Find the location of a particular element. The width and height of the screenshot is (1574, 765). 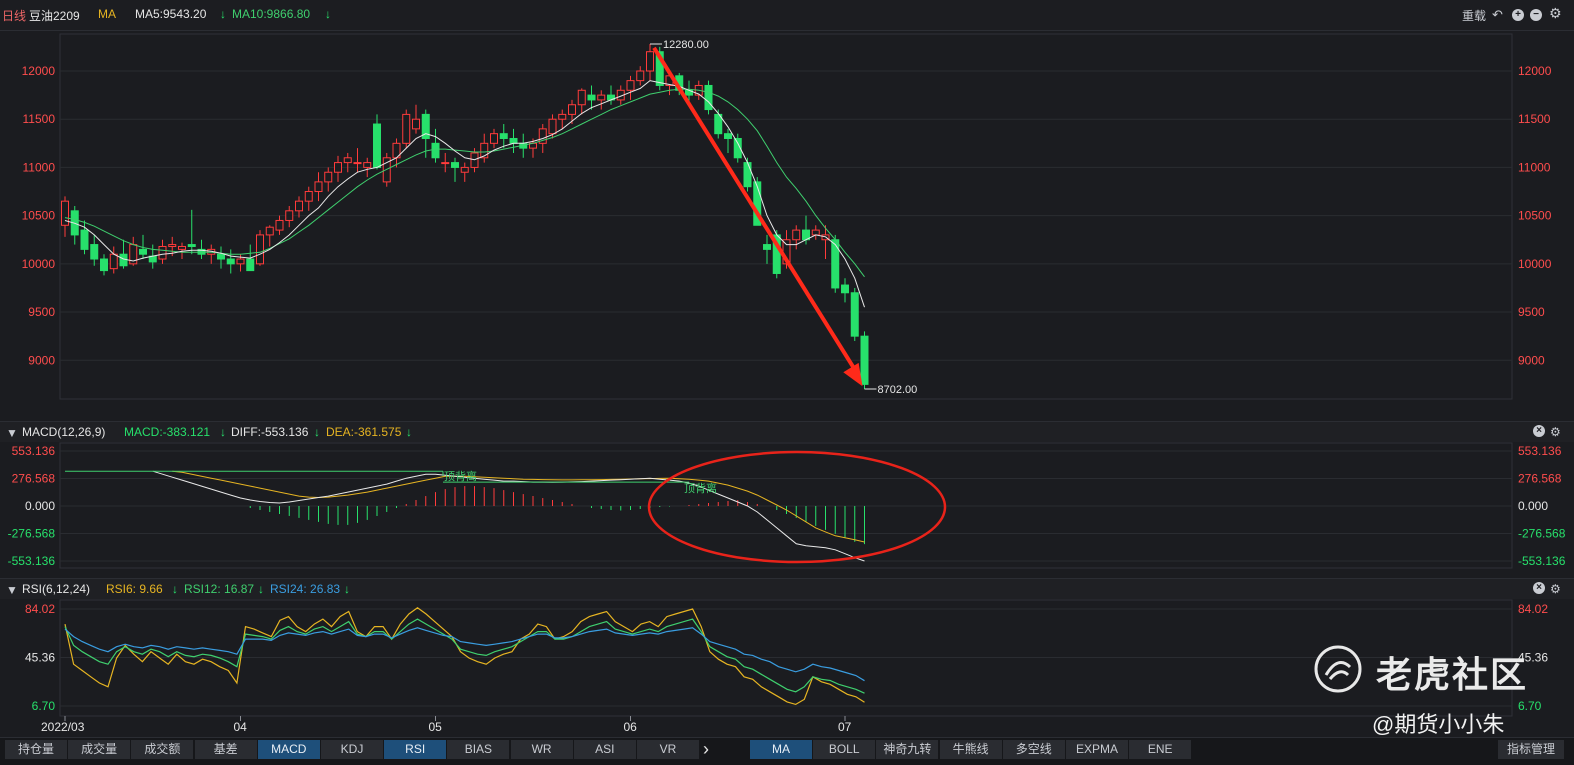

tab-right-7: ENE is located at coordinates (1161, 749).